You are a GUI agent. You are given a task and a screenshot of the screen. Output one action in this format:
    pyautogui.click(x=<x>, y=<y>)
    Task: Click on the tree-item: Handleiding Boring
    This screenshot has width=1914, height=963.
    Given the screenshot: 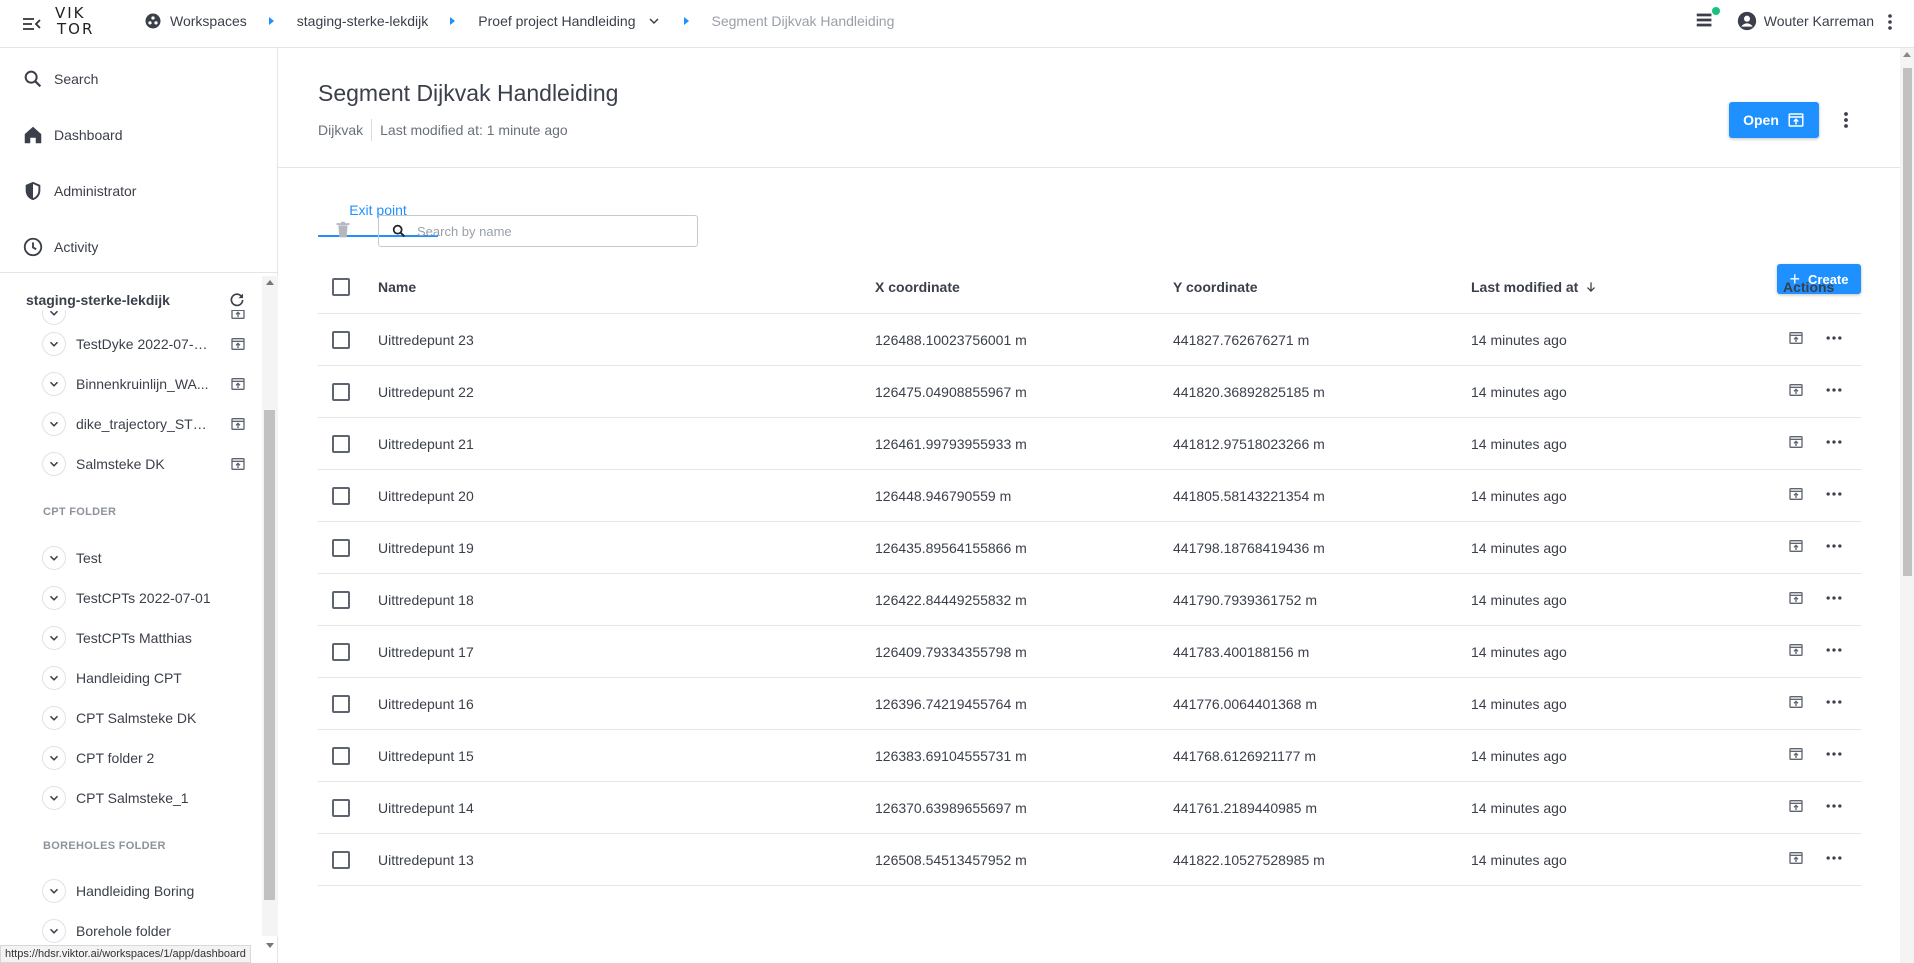 What is the action you would take?
    pyautogui.click(x=144, y=891)
    